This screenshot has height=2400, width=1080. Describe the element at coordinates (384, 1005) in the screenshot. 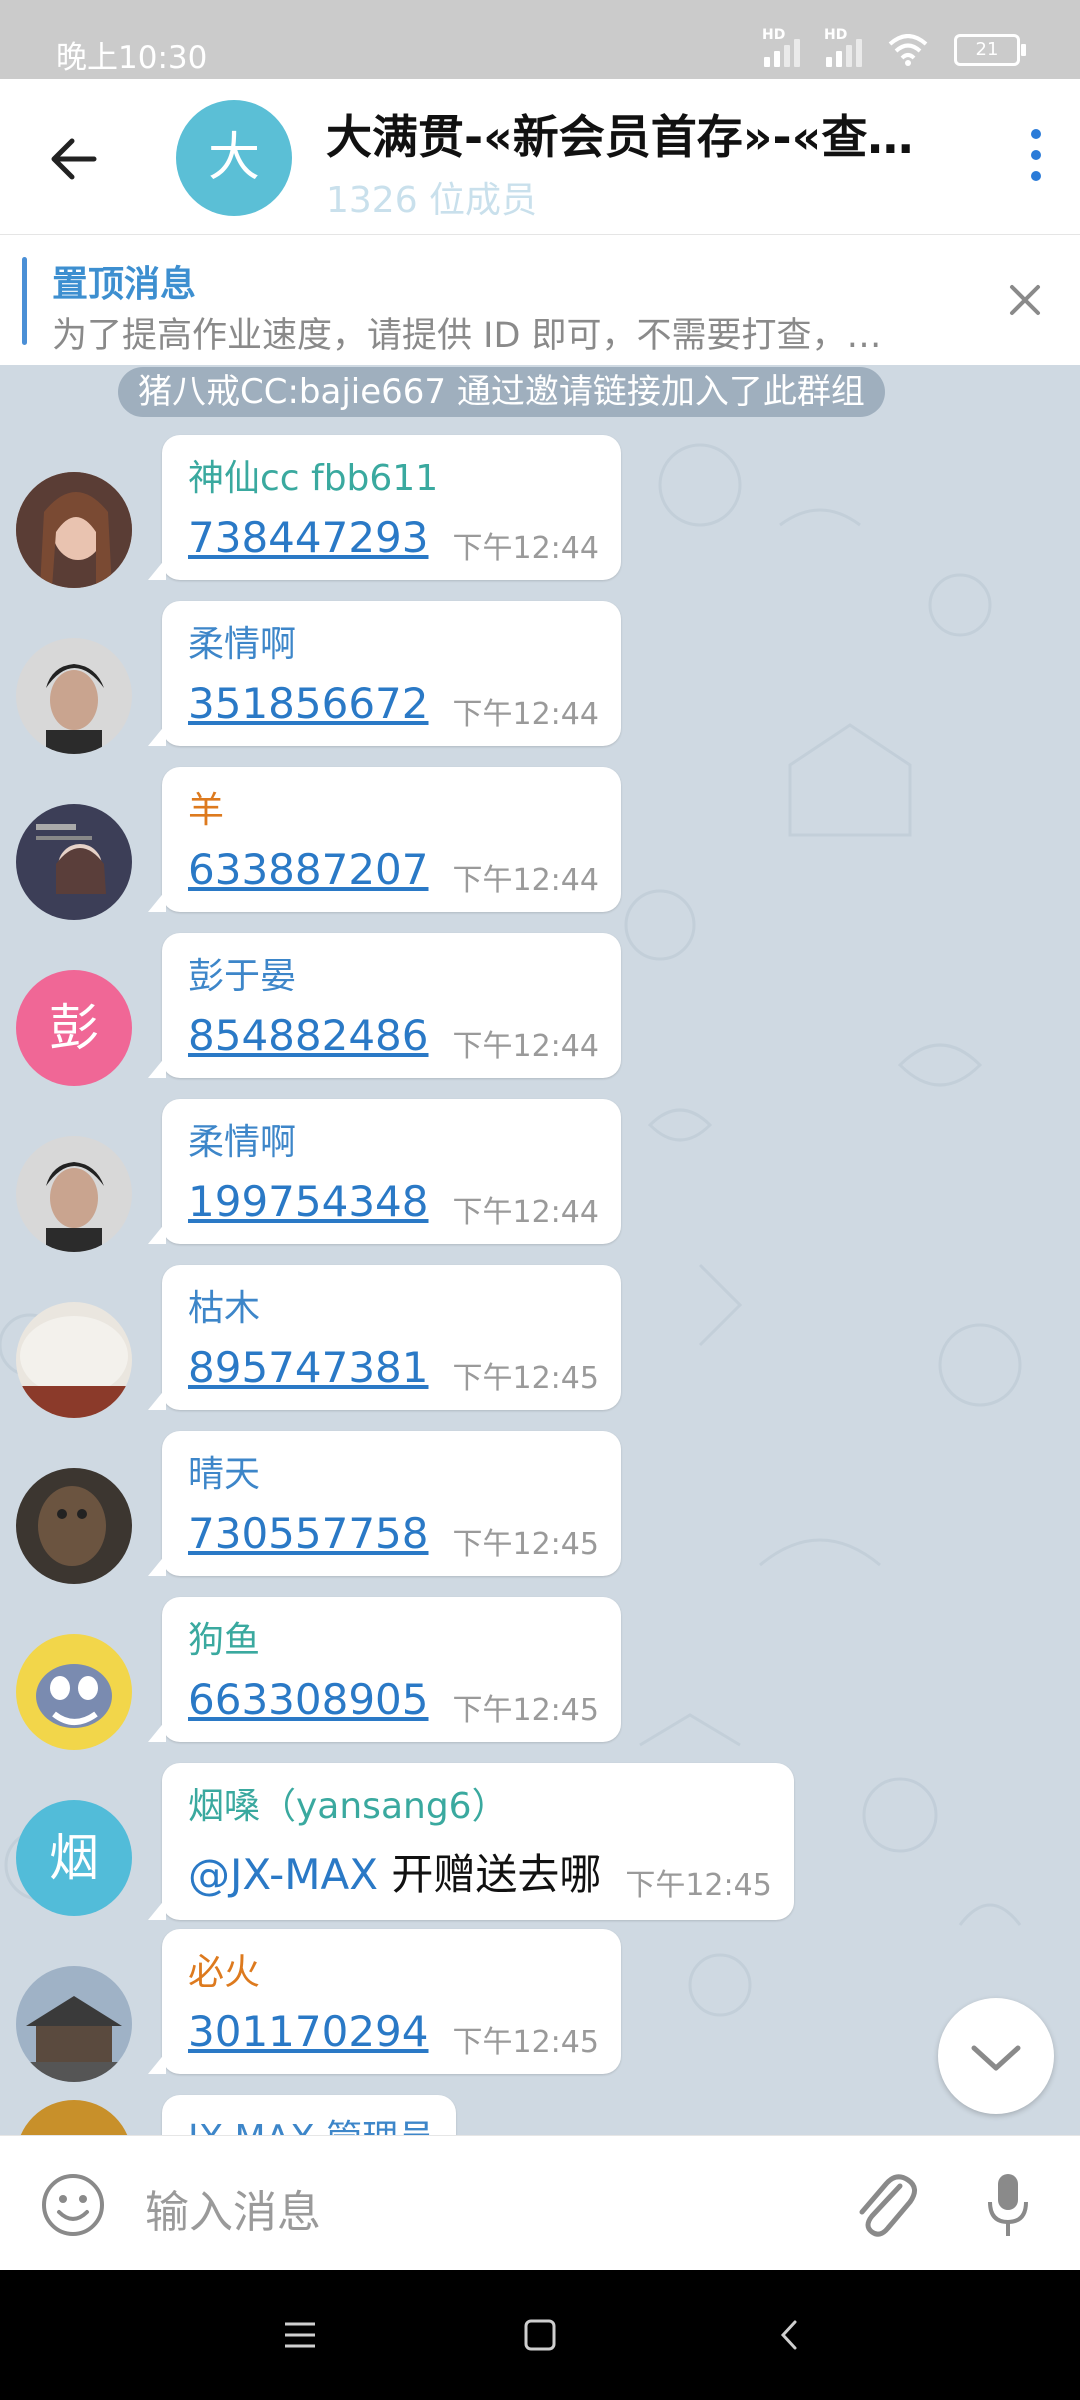

I see `message-bubble: 彭于晏 854882486 下午12:44` at that location.